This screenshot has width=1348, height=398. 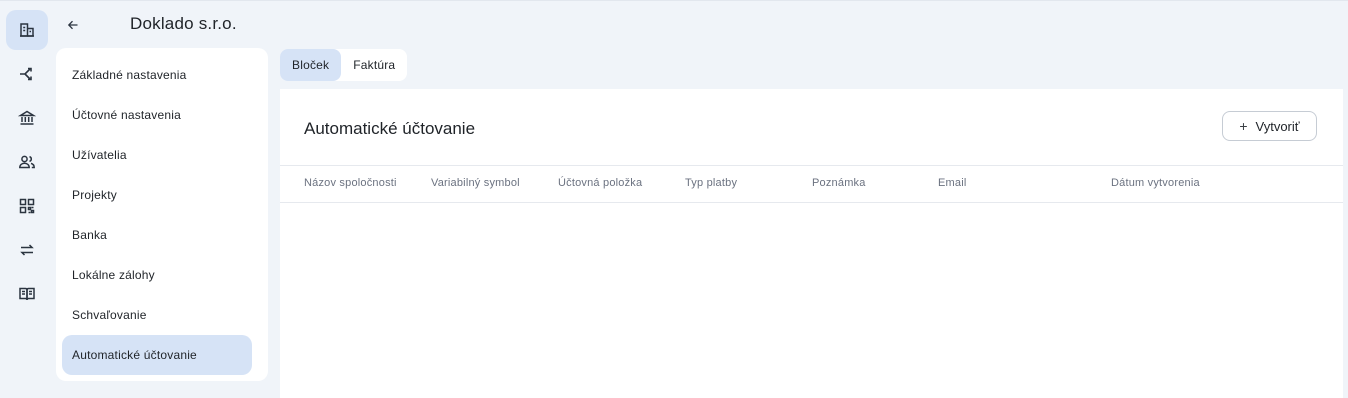 I want to click on tab-faktura: Faktúra, so click(x=374, y=65).